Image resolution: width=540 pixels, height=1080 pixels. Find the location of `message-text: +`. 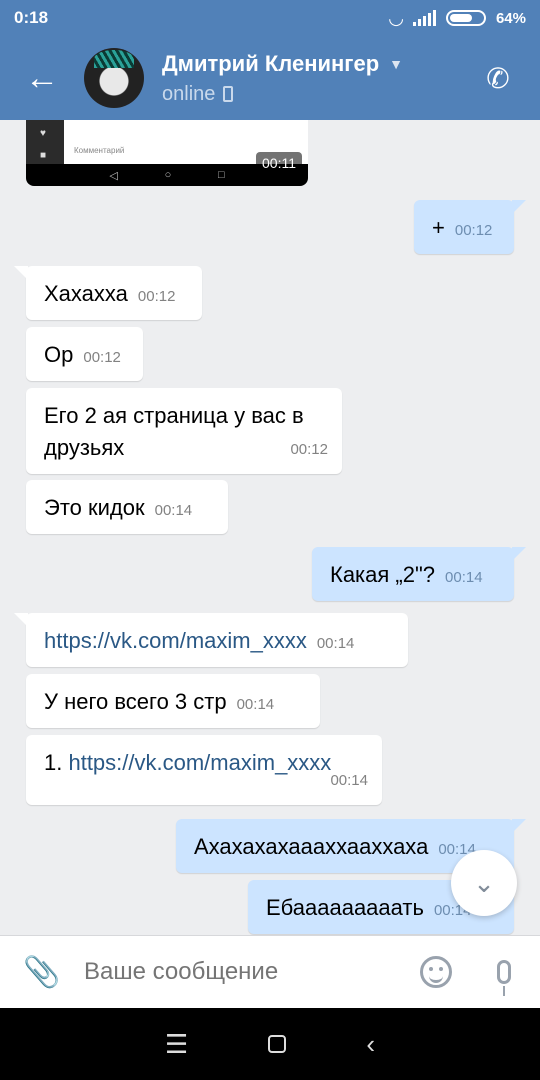

message-text: + is located at coordinates (438, 227).